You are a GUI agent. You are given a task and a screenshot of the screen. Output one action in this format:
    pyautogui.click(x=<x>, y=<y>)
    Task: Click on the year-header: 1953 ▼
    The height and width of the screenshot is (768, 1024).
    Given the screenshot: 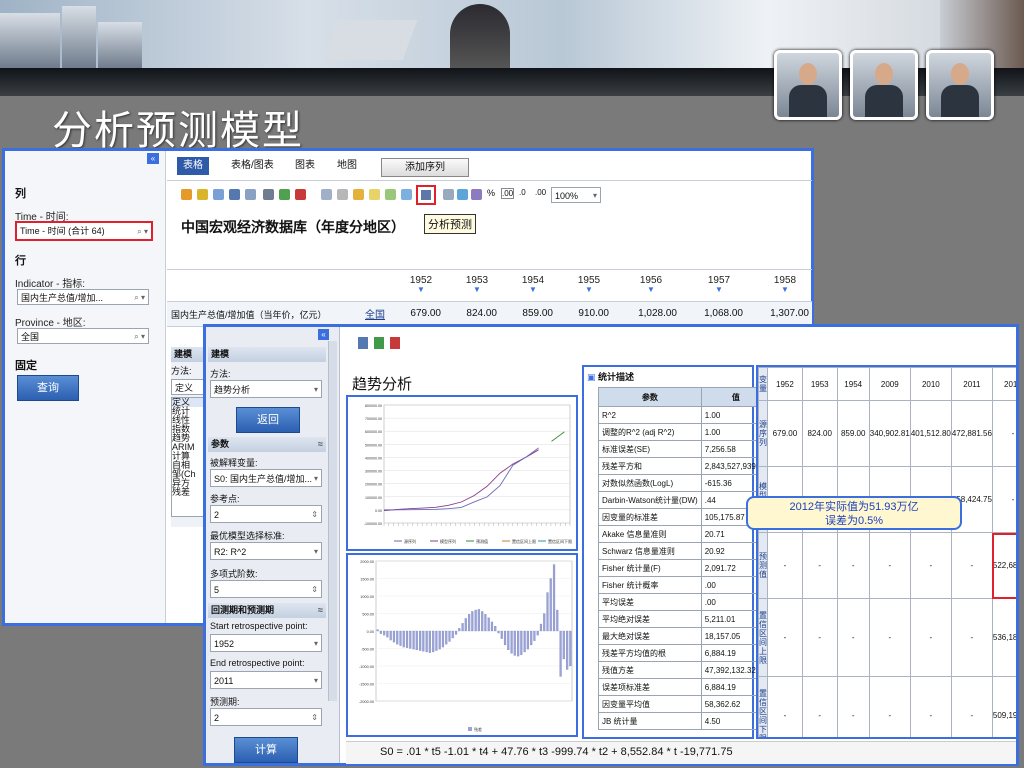 What is the action you would take?
    pyautogui.click(x=477, y=284)
    